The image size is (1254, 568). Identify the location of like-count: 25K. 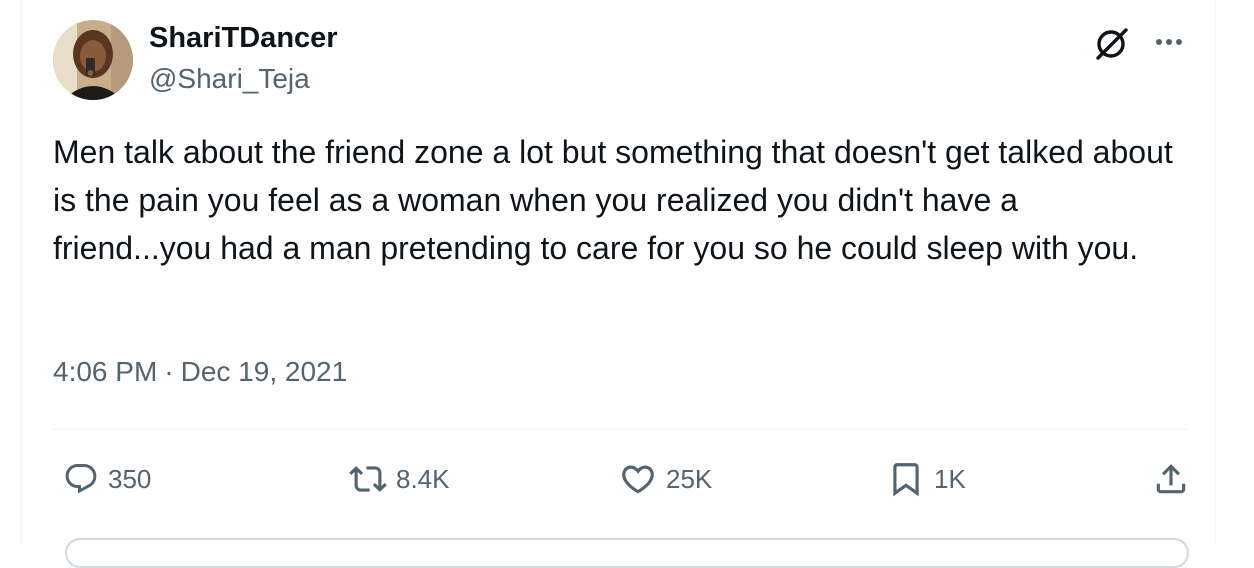
(689, 478).